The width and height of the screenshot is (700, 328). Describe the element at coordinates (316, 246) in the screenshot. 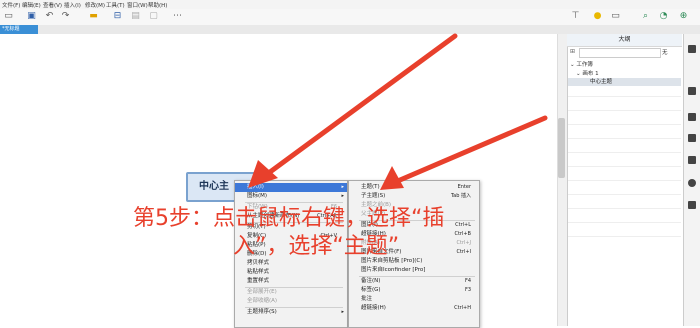

I see `annotation-line-2: 入”，选择“主题”` at that location.